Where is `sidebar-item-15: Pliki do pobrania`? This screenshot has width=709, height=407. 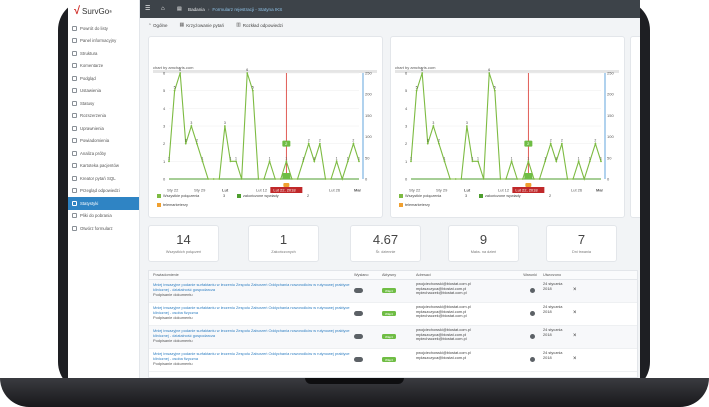
sidebar-item-15: Pliki do pobrania is located at coordinates (103, 216).